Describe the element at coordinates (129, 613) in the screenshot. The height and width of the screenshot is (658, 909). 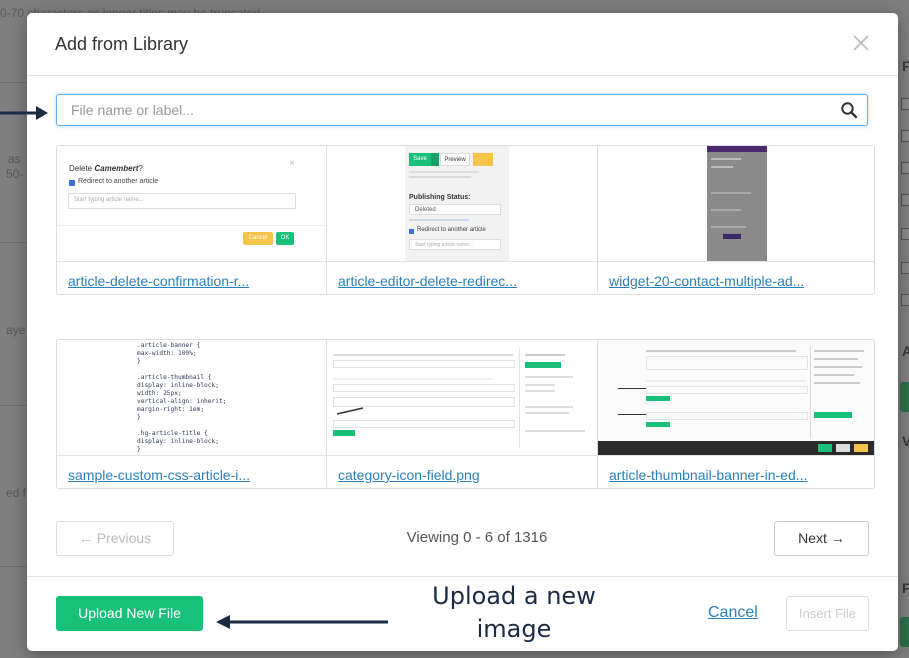
I see `upload-new-file-button: Upload New File` at that location.